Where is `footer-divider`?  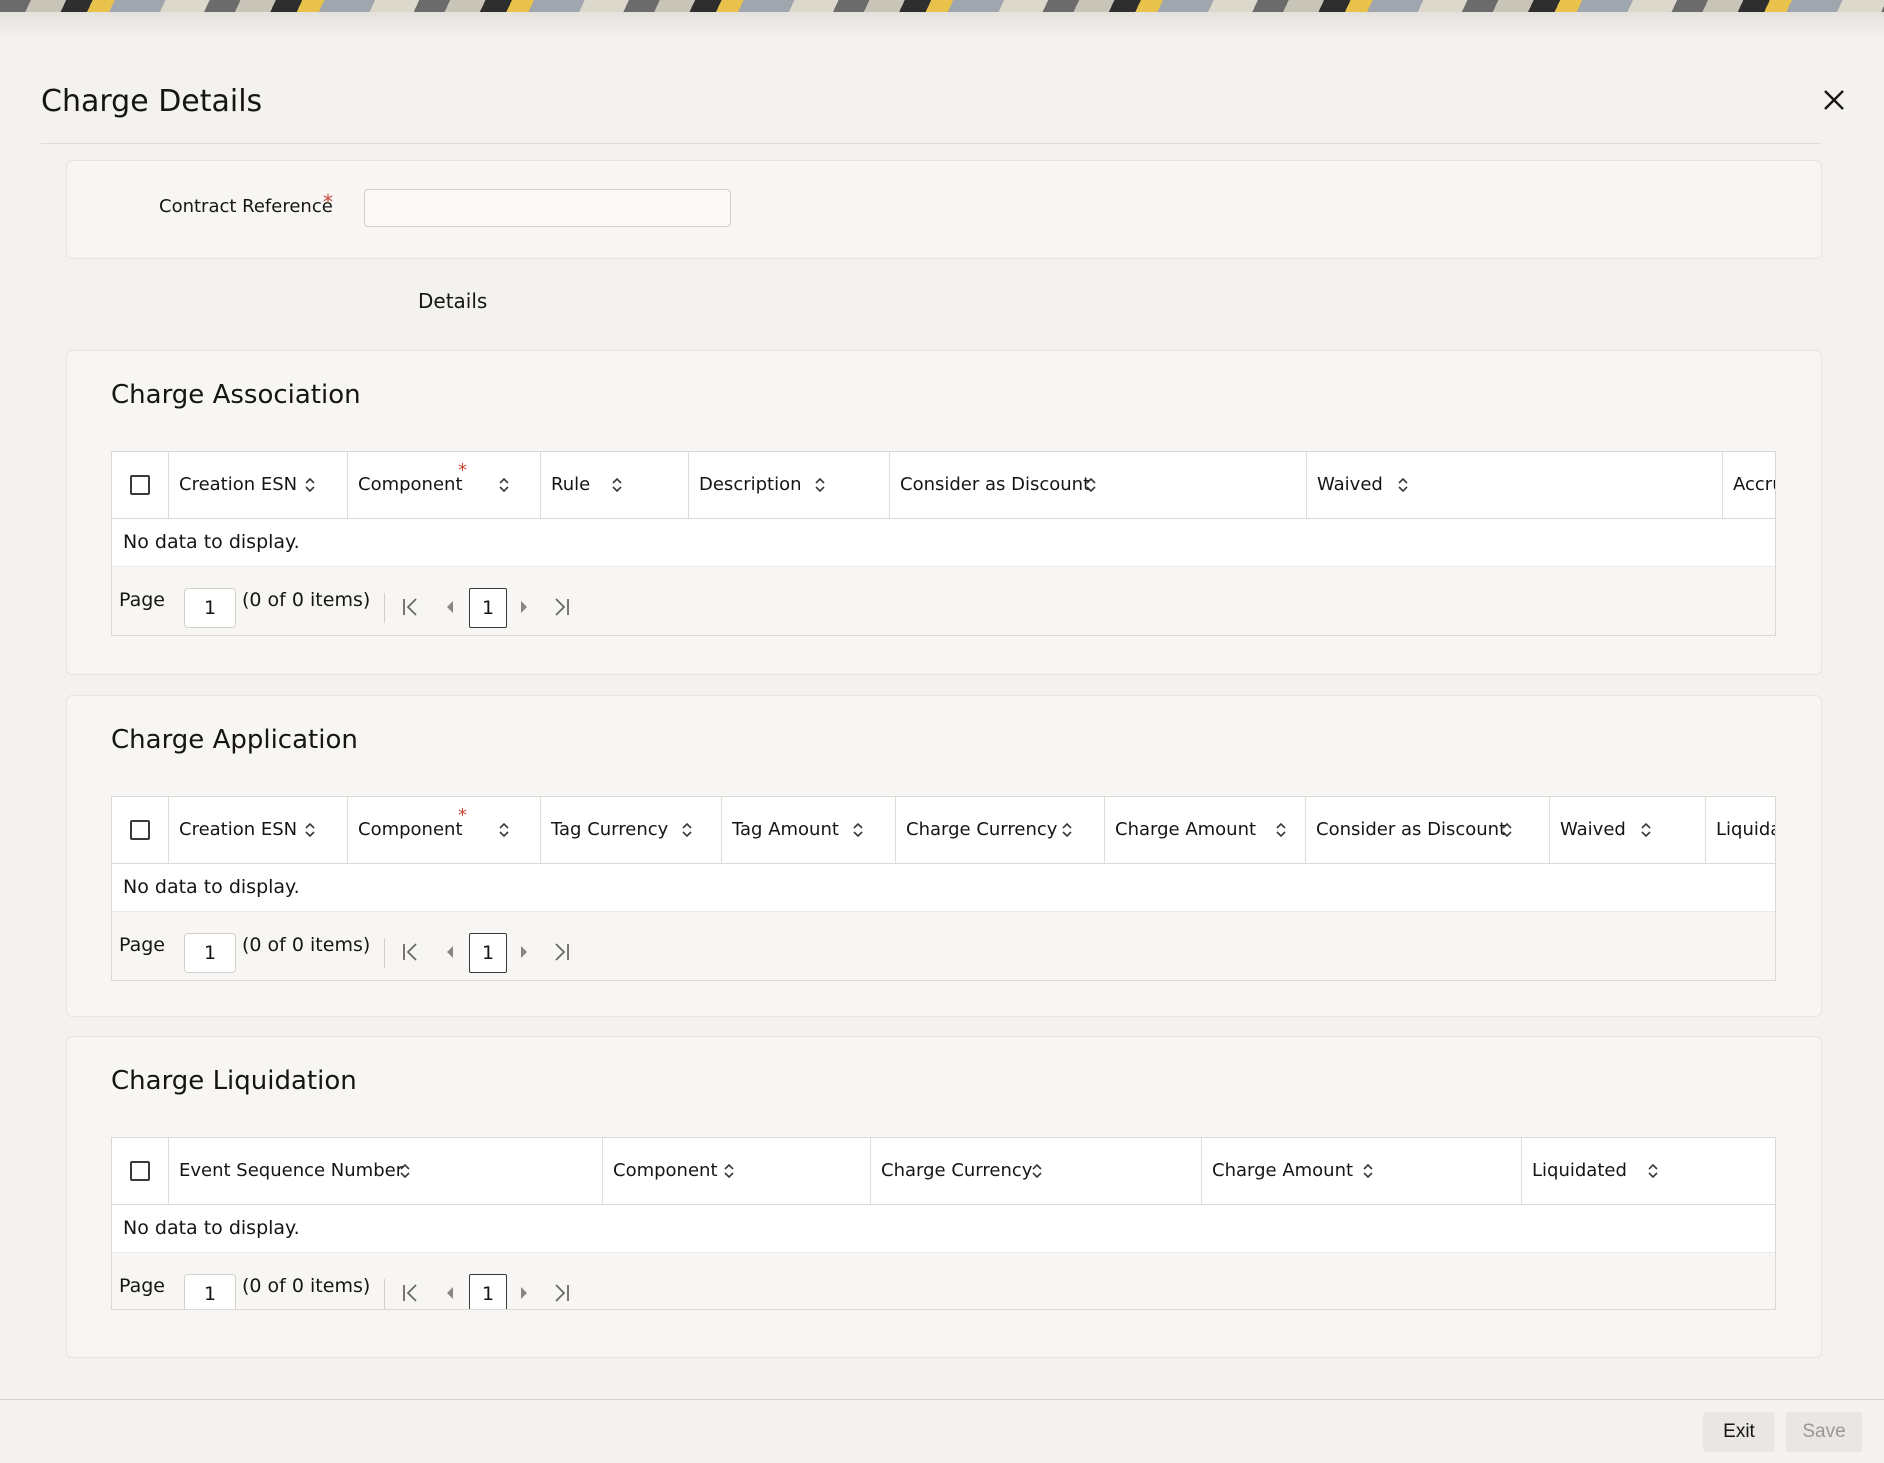 footer-divider is located at coordinates (942, 1399).